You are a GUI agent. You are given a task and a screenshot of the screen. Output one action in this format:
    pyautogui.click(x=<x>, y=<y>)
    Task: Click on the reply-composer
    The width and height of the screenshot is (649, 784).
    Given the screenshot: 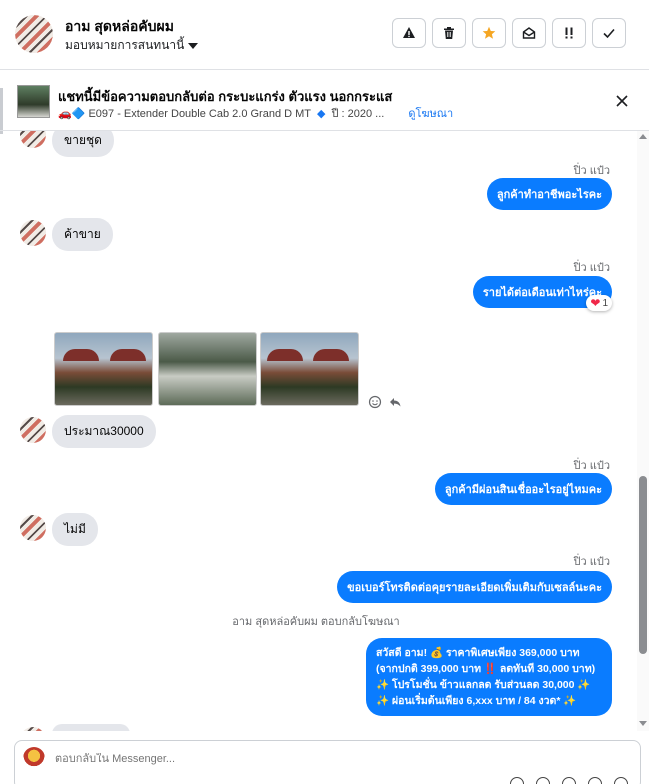 What is the action you would take?
    pyautogui.click(x=327, y=762)
    